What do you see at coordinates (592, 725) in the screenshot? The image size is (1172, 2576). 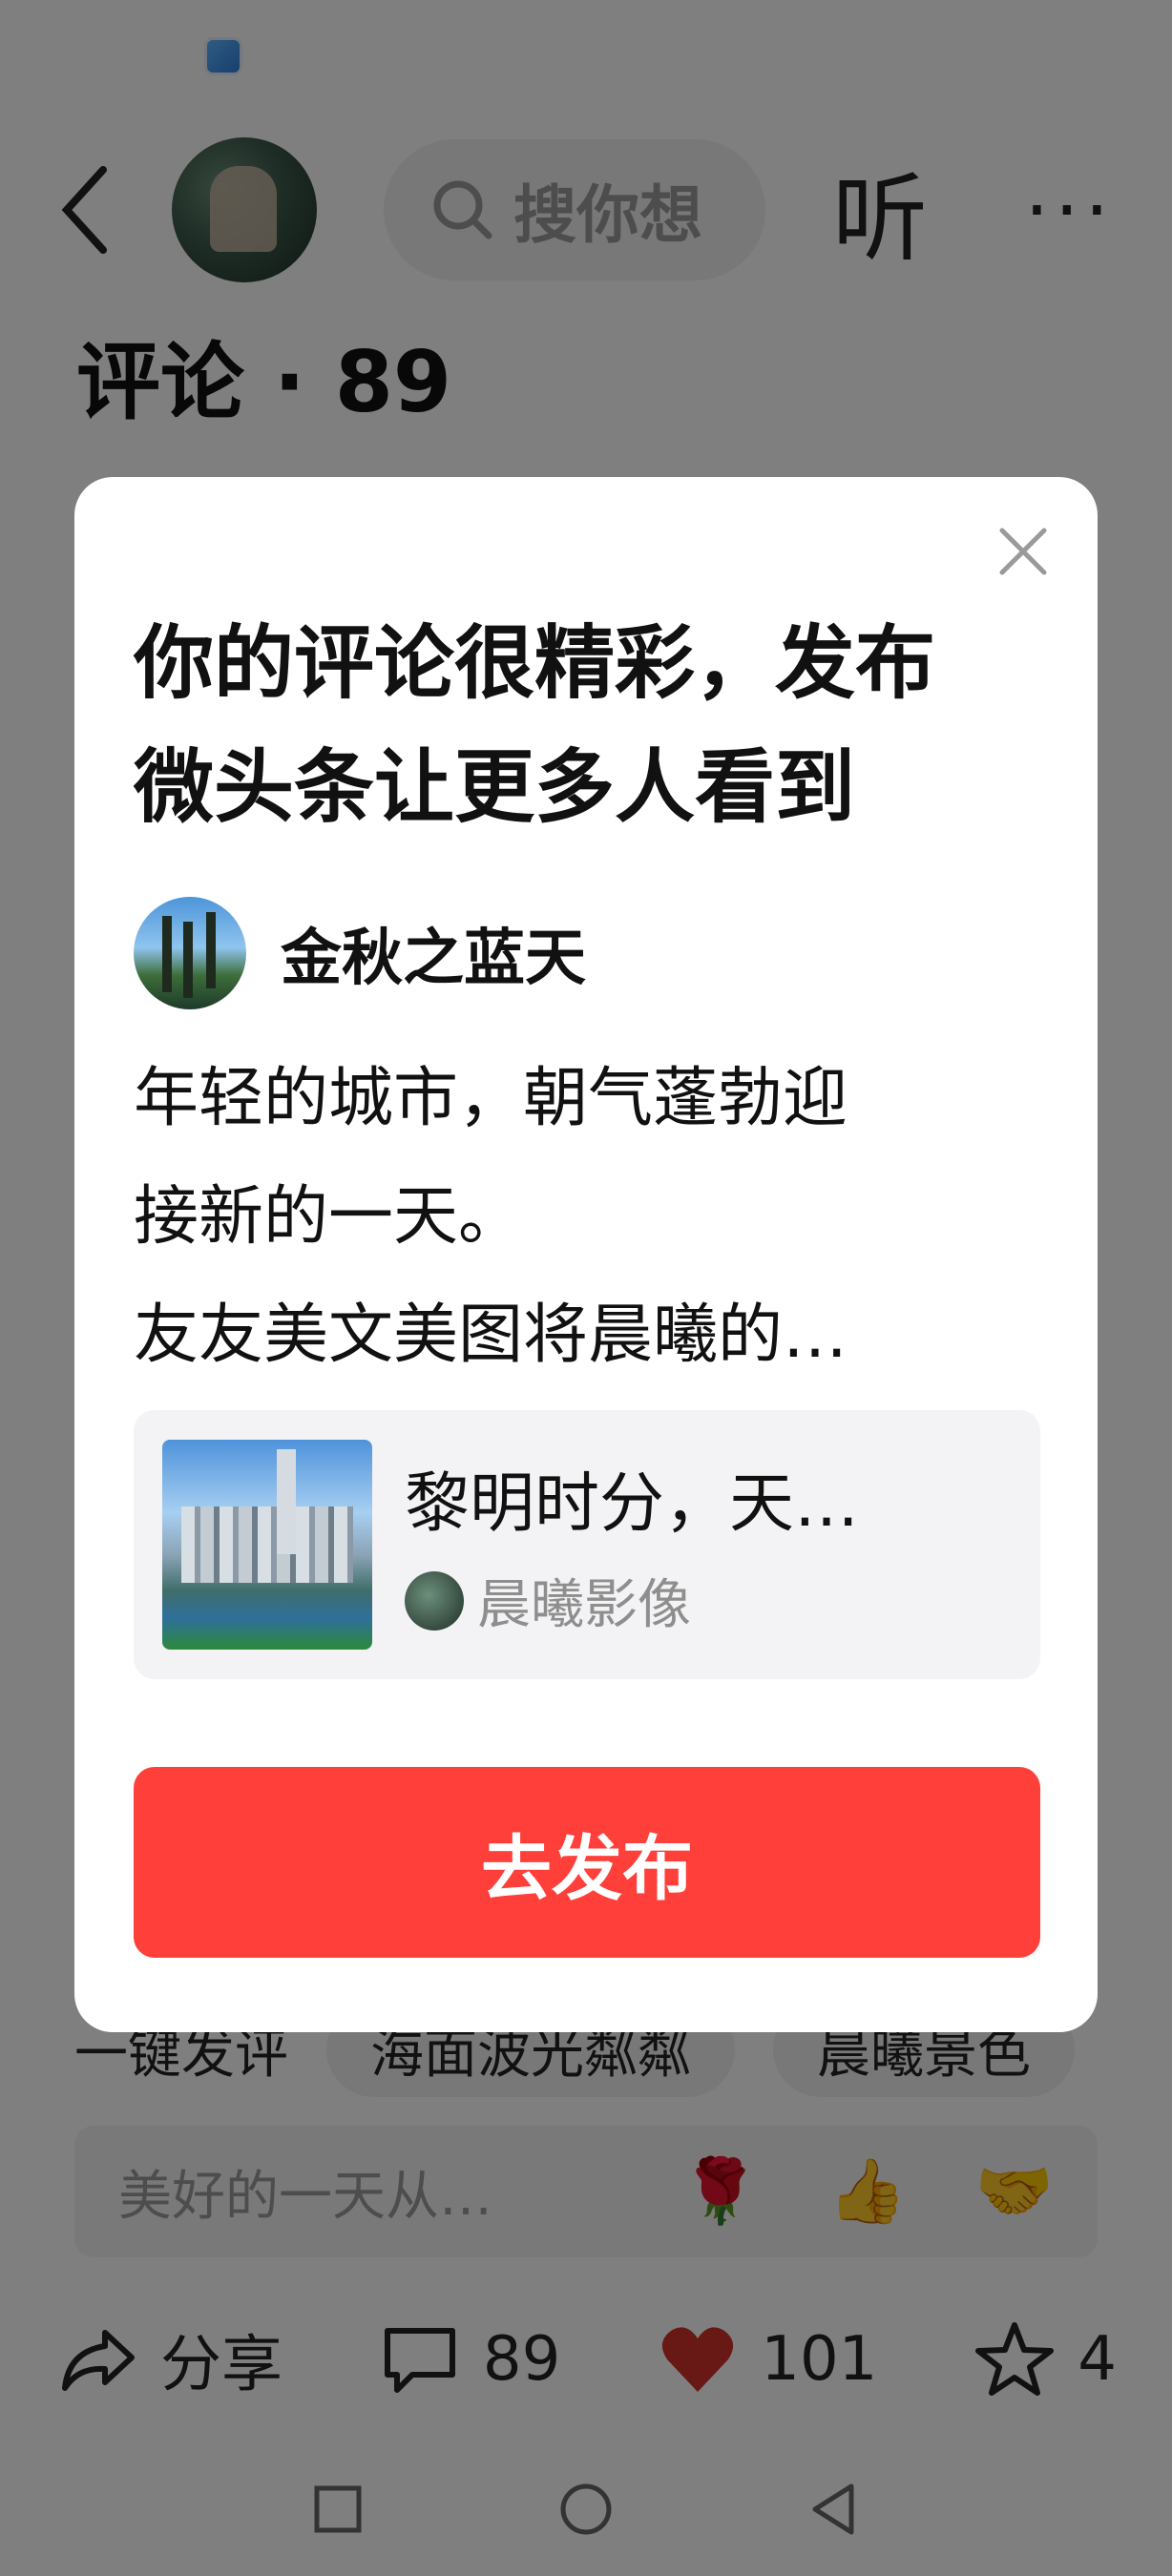 I see `dialog-title: 你的评论很精彩，发布 微头条让更多人看到` at bounding box center [592, 725].